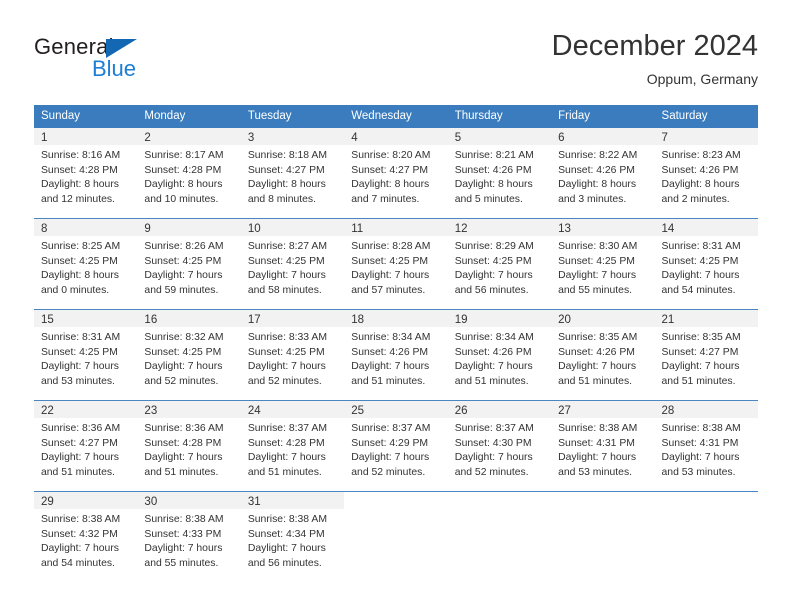  What do you see at coordinates (668, 229) in the screenshot?
I see `day-number: 14` at bounding box center [668, 229].